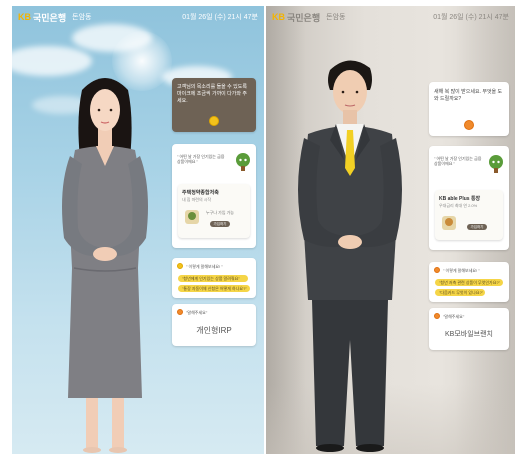 The image size is (518, 456). Describe the element at coordinates (469, 329) in the screenshot. I see `speak-card: "말해주세요" KB모바일브랜치` at that location.